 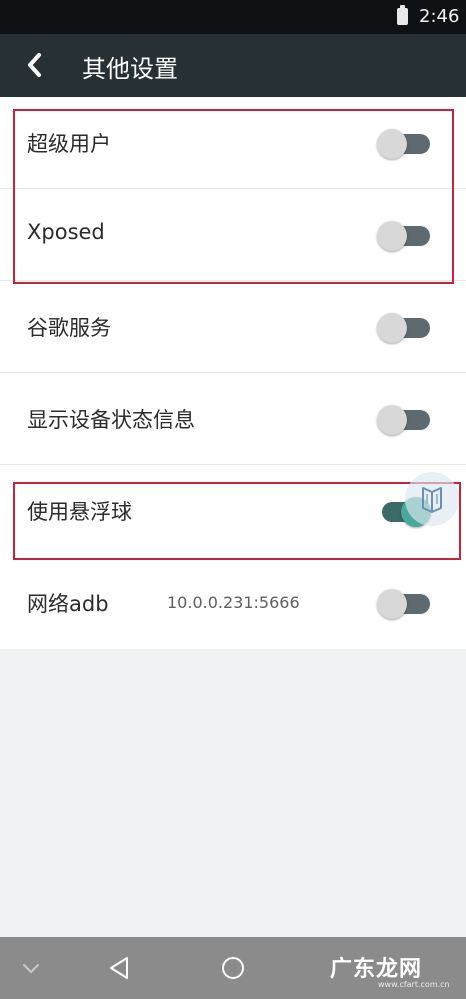 What do you see at coordinates (120, 968) in the screenshot?
I see `nav-back-icon` at bounding box center [120, 968].